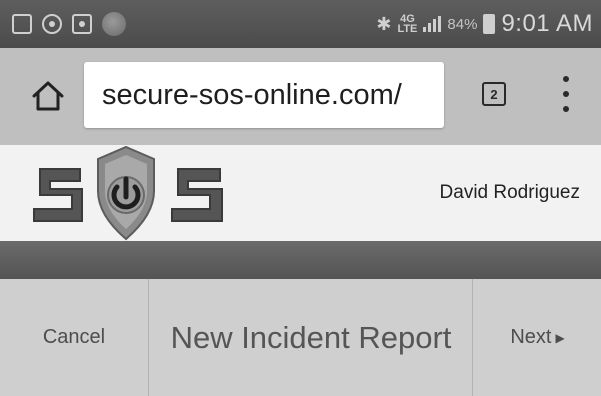 This screenshot has height=396, width=601. What do you see at coordinates (300, 24) in the screenshot?
I see `status-bar: ✱ 4G LTE 84% 9:01 AM` at bounding box center [300, 24].